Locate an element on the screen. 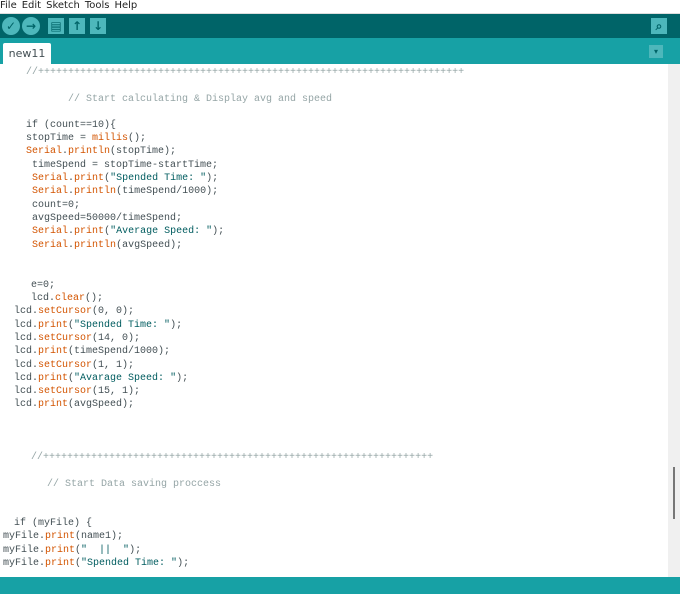 This screenshot has height=594, width=680. code-line: lcd.setCursor(0, 0); is located at coordinates (74, 312).